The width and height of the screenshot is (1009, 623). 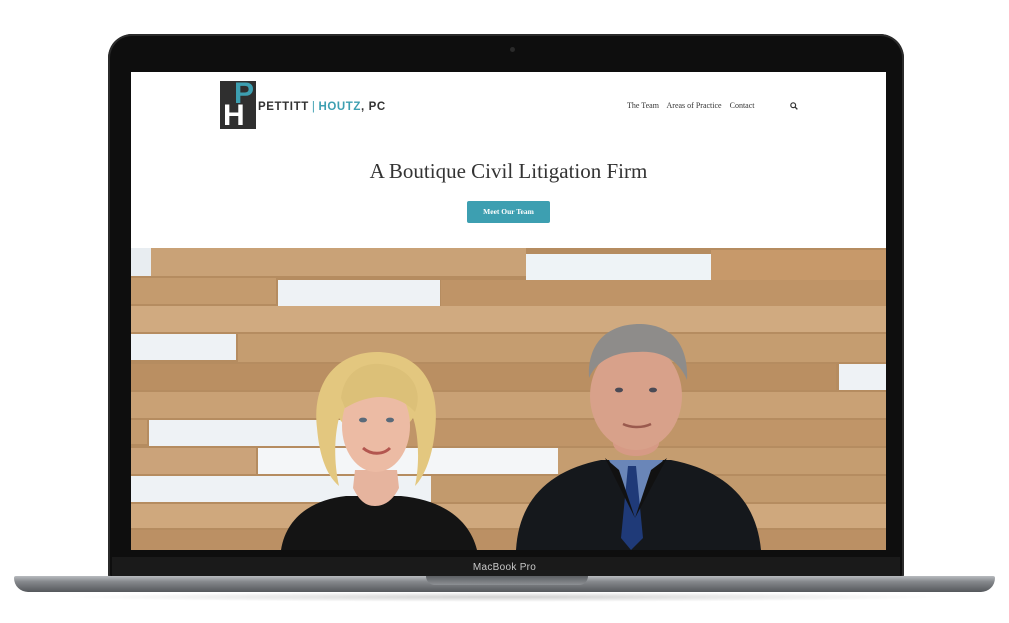 I want to click on logo-suffix: , PC, so click(x=373, y=107).